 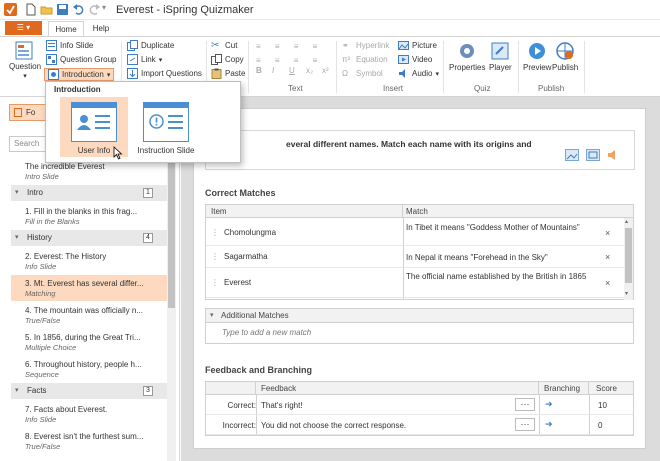 I want to click on column-header-feedback: Feedback, so click(x=397, y=388).